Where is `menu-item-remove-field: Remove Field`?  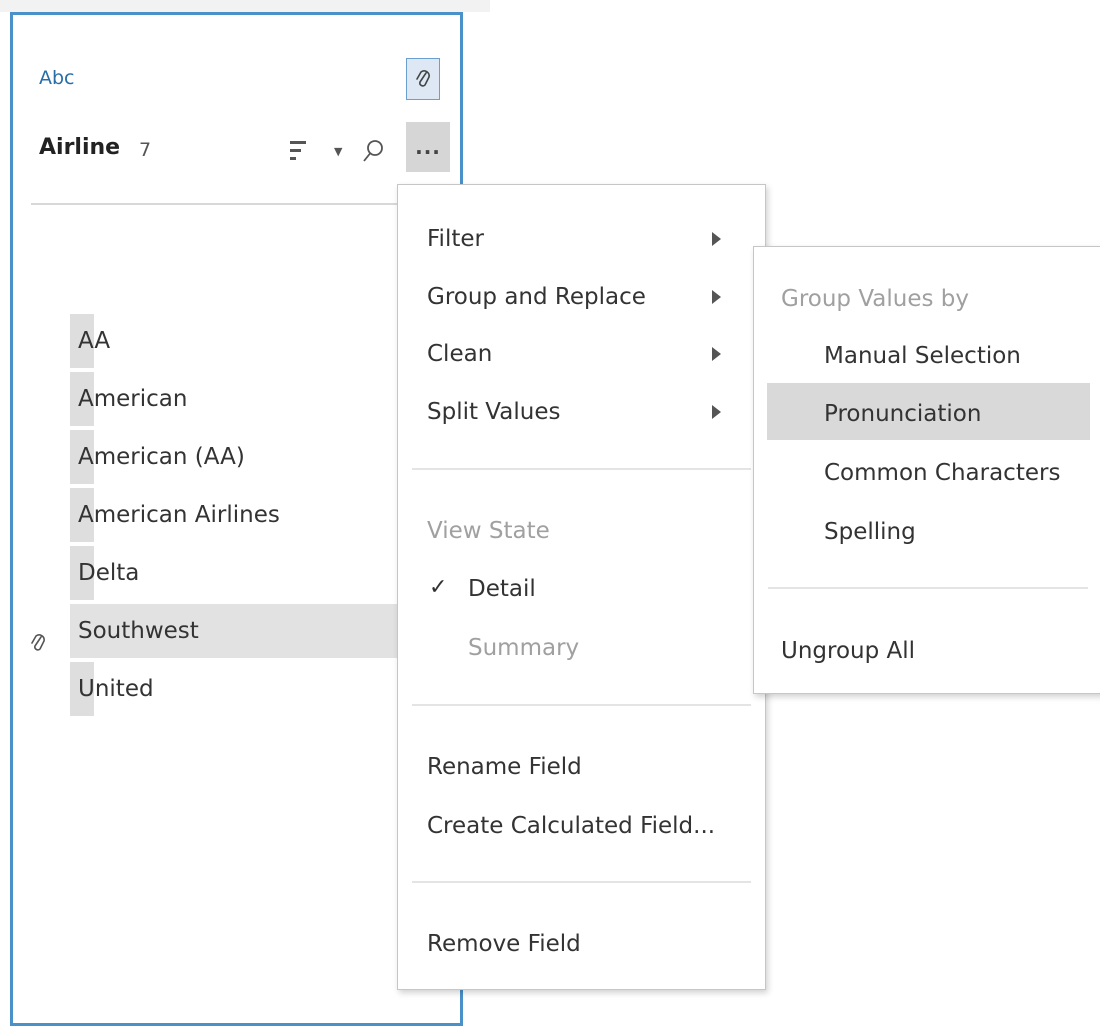
menu-item-remove-field: Remove Field is located at coordinates (504, 944).